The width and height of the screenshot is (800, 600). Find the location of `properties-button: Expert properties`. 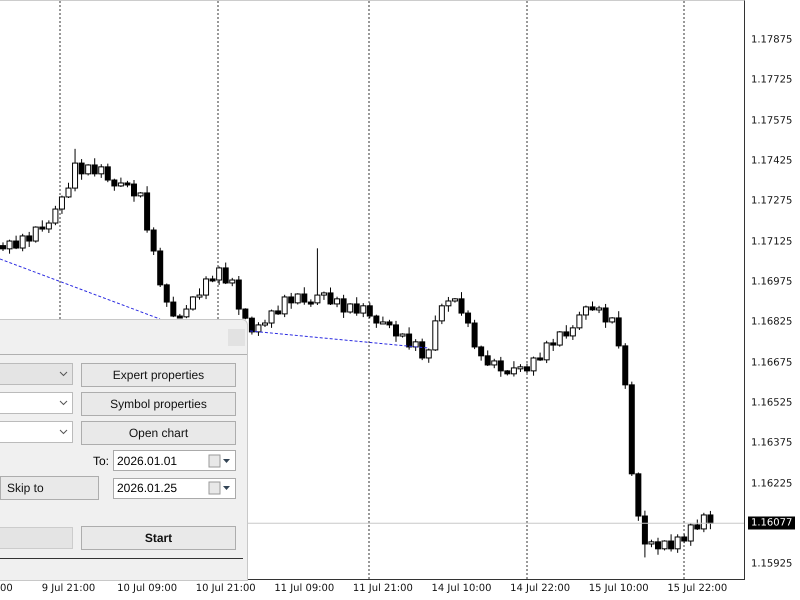

properties-button: Expert properties is located at coordinates (158, 375).